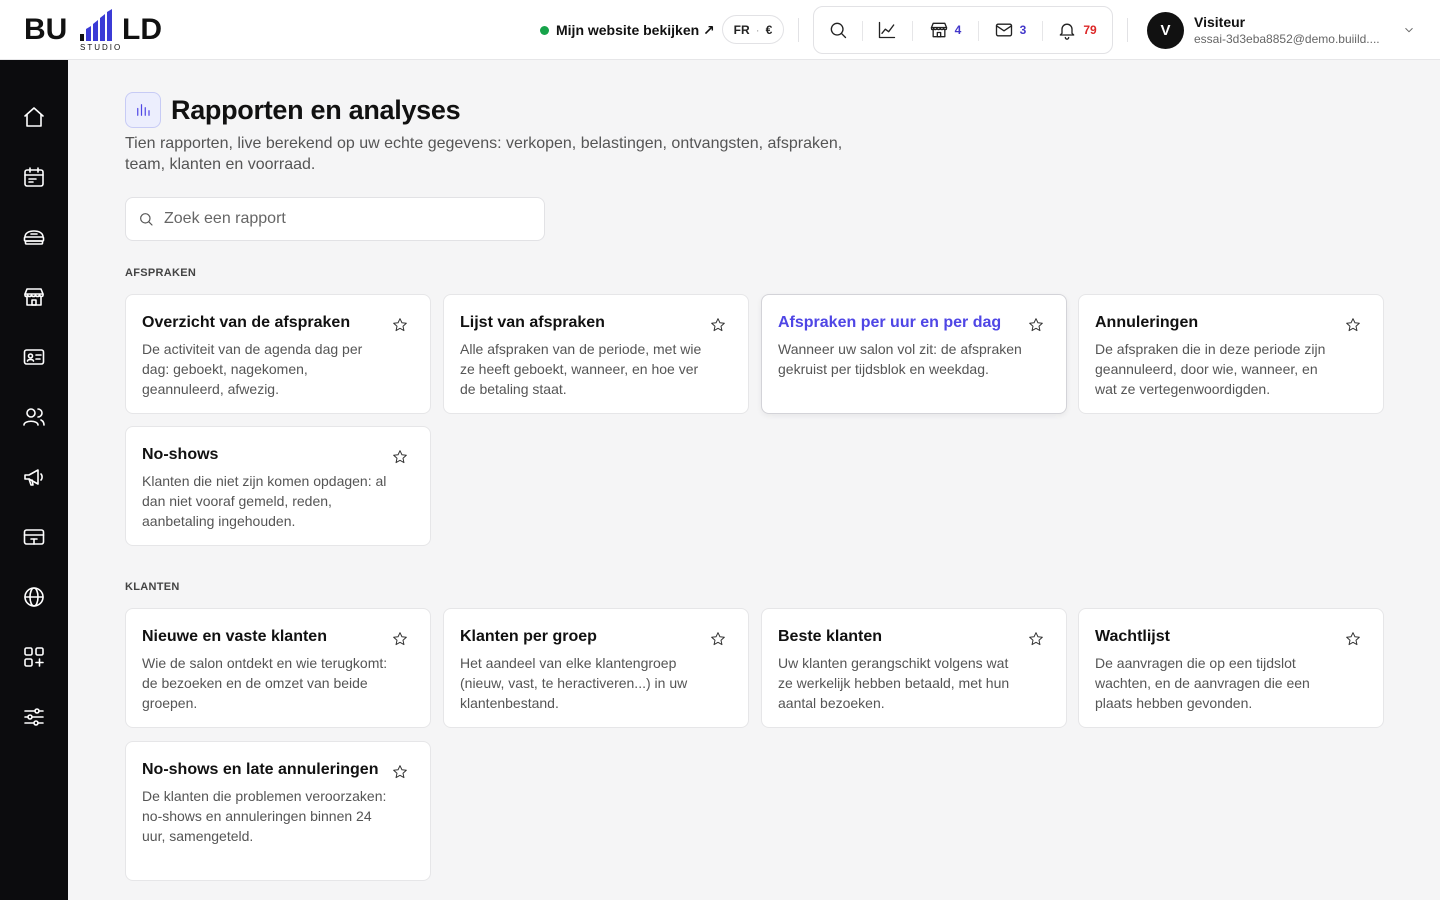  I want to click on notifications-count-badge: 79, so click(1090, 30).